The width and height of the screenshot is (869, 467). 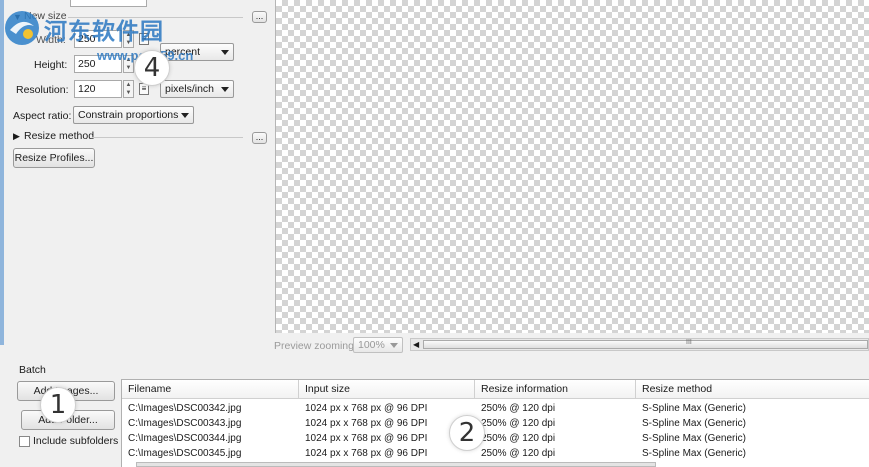 What do you see at coordinates (185, 423) in the screenshot?
I see `cell-filename: C:\Images\DSC00343.jpg` at bounding box center [185, 423].